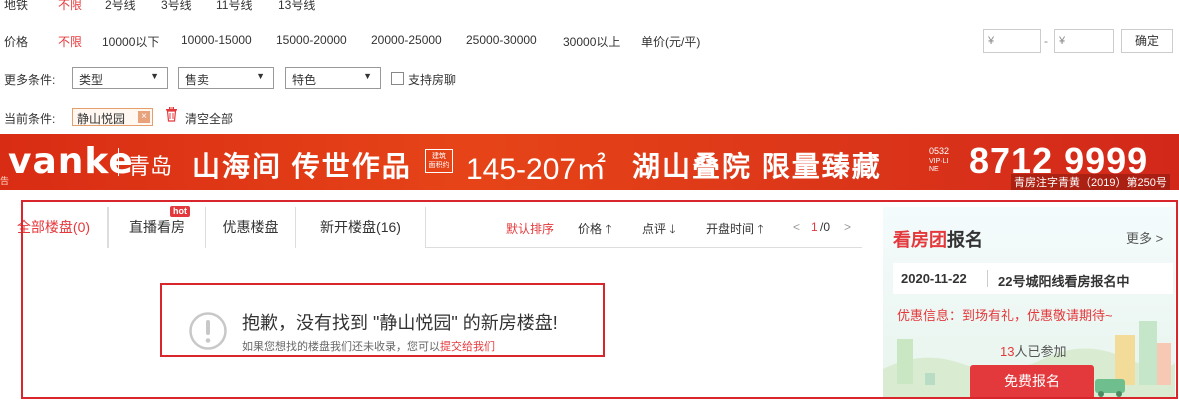 Image resolution: width=1179 pixels, height=402 pixels. What do you see at coordinates (1012, 41) in the screenshot?
I see `price-min-input: ¥` at bounding box center [1012, 41].